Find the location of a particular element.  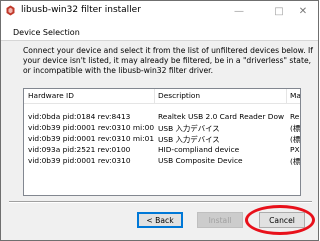

title-bar: libusb-win32 filter installer — □ ✕ is located at coordinates (159, 11).